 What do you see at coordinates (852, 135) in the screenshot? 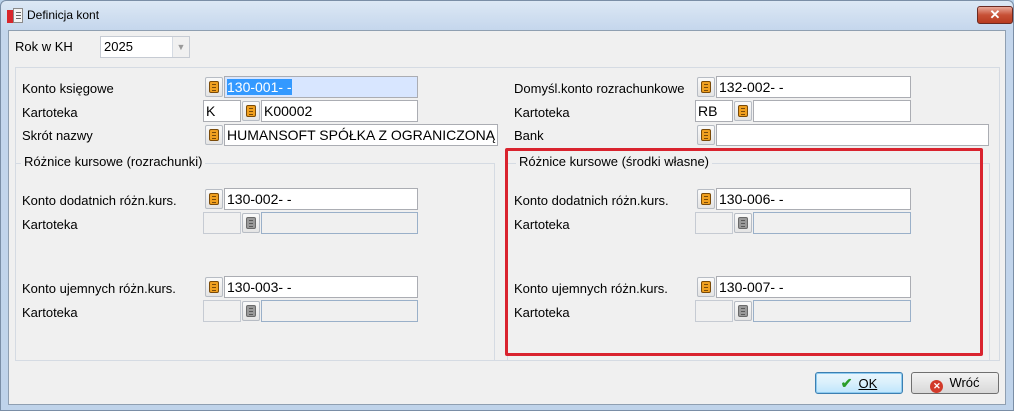
I see `bank-input` at bounding box center [852, 135].